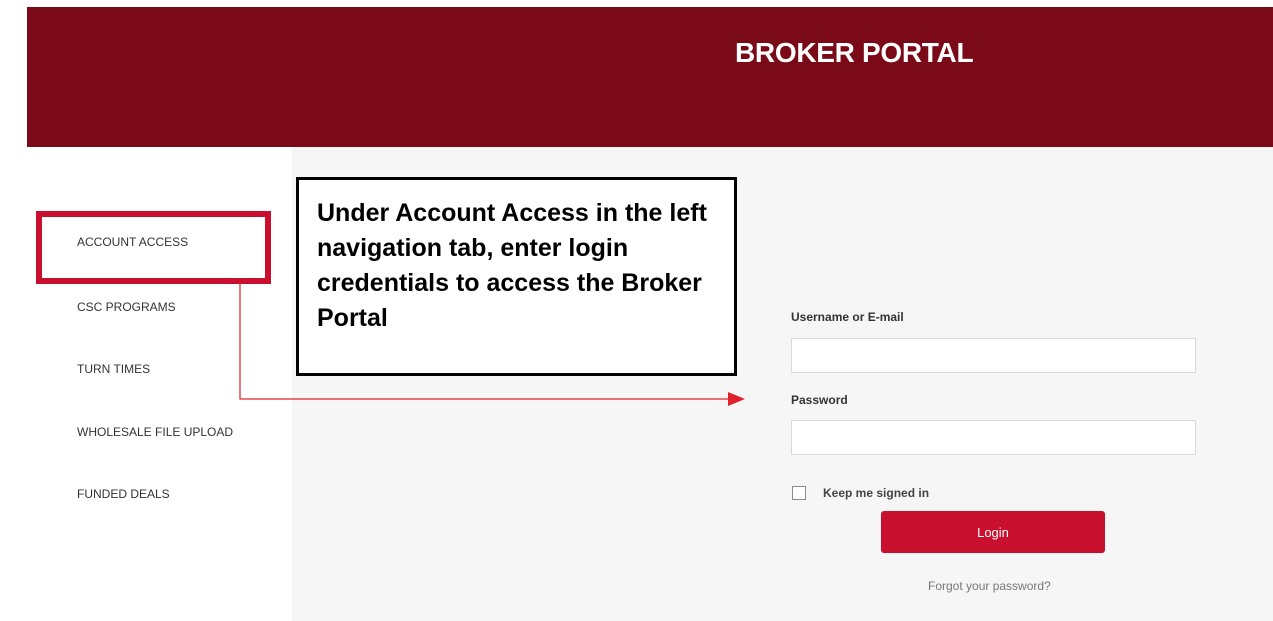 The width and height of the screenshot is (1273, 621). What do you see at coordinates (153, 247) in the screenshot?
I see `account-access-highlight` at bounding box center [153, 247].